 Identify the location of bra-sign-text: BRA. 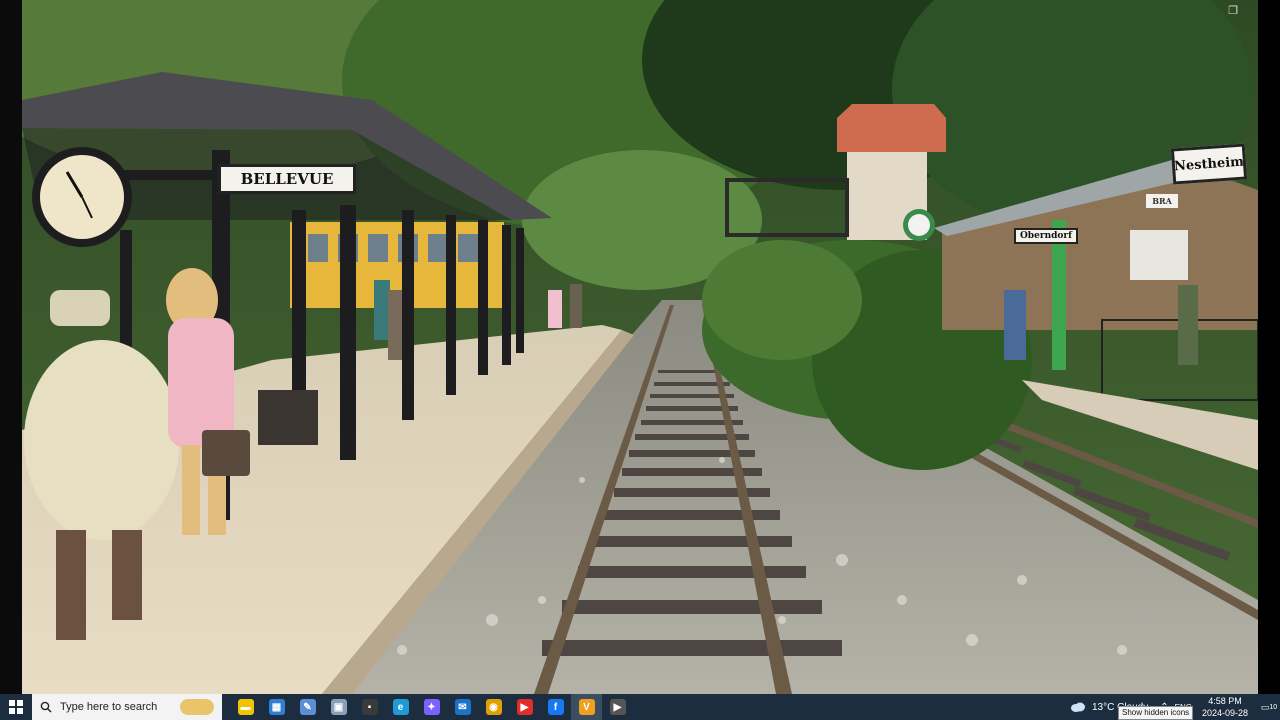
(1162, 201).